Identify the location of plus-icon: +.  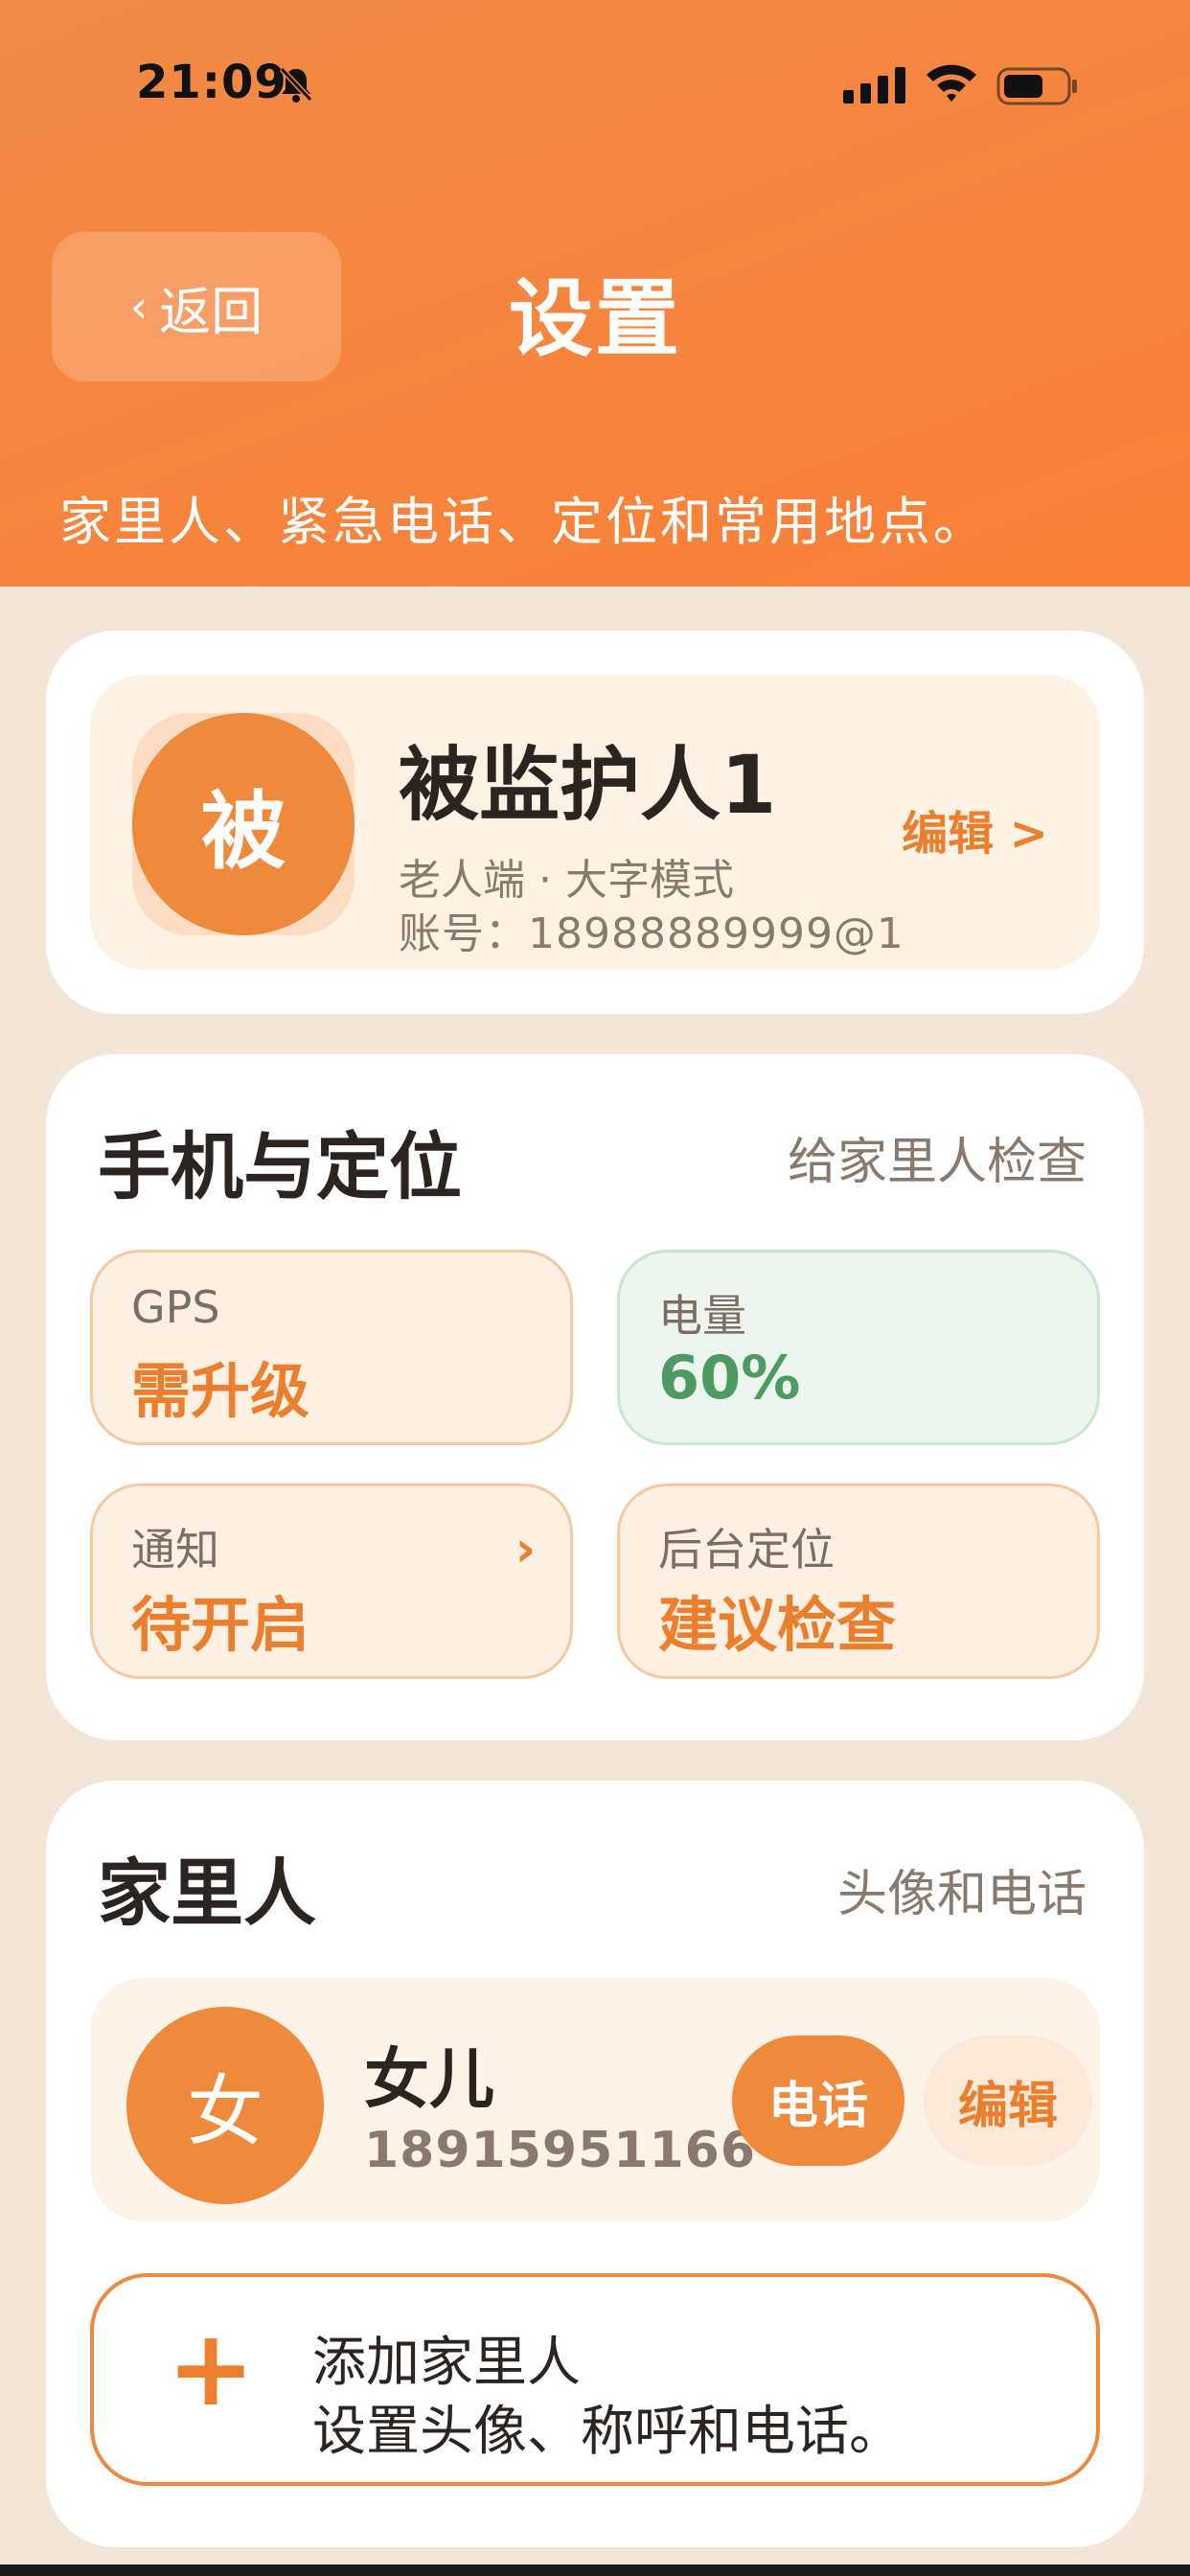
(212, 2368).